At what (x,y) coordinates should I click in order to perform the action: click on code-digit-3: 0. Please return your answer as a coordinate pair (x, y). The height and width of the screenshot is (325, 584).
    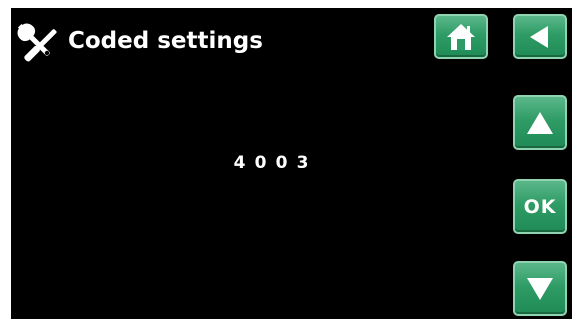
    Looking at the image, I should click on (281, 163).